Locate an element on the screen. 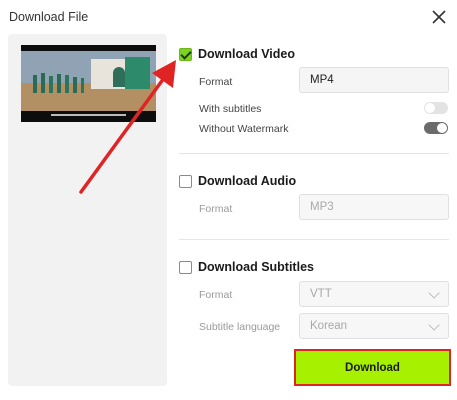 The width and height of the screenshot is (457, 400). download-subtitles-toggle: Download Subtitles is located at coordinates (246, 267).